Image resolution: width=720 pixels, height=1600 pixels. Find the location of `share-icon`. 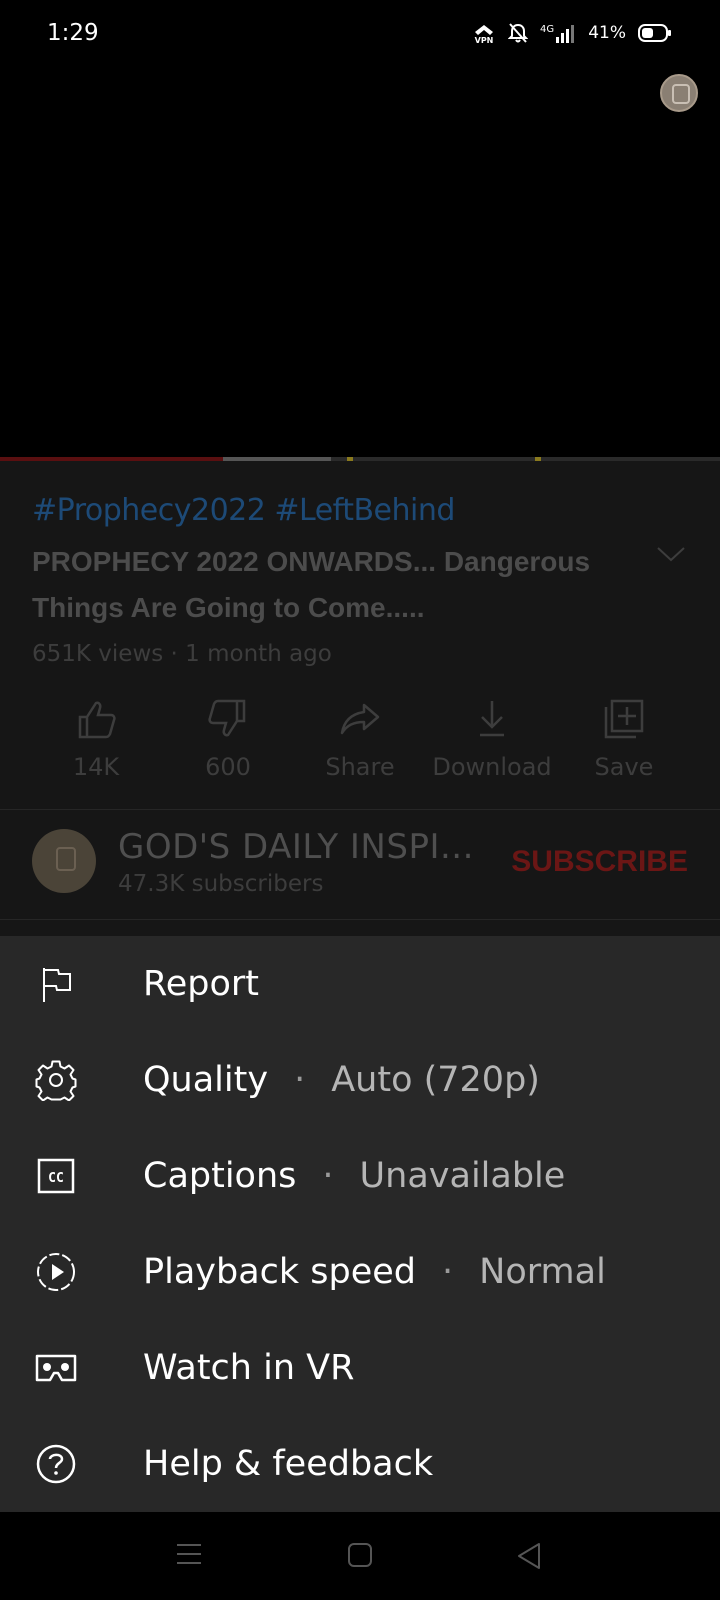

share-icon is located at coordinates (360, 719).